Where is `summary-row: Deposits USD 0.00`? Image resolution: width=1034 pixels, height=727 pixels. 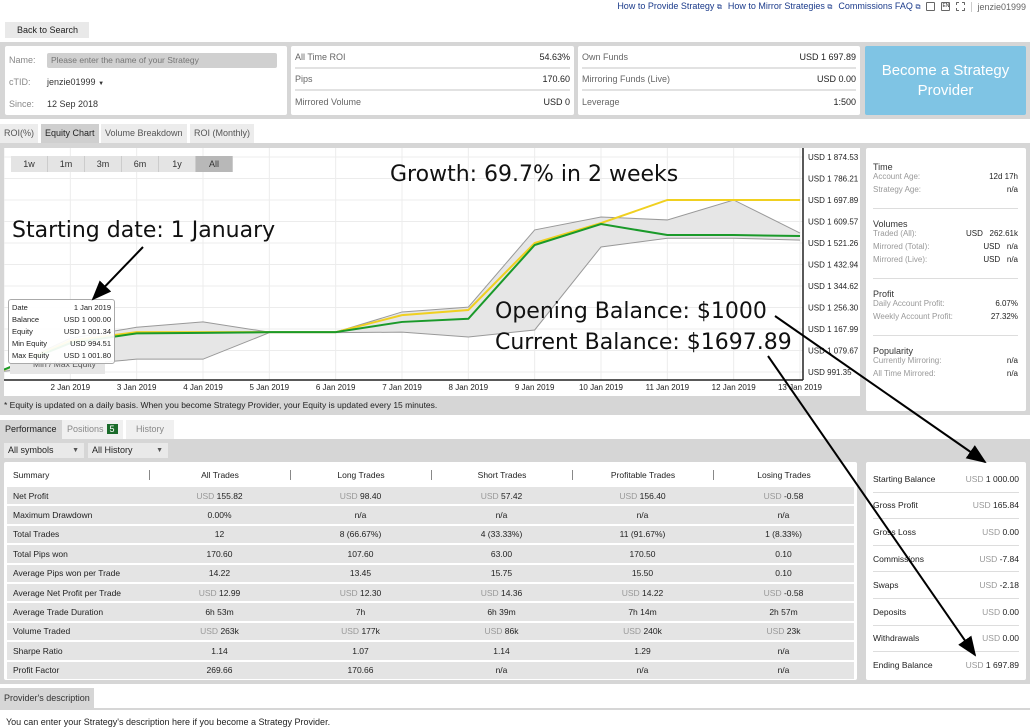
summary-row: Deposits USD 0.00 is located at coordinates (946, 612).